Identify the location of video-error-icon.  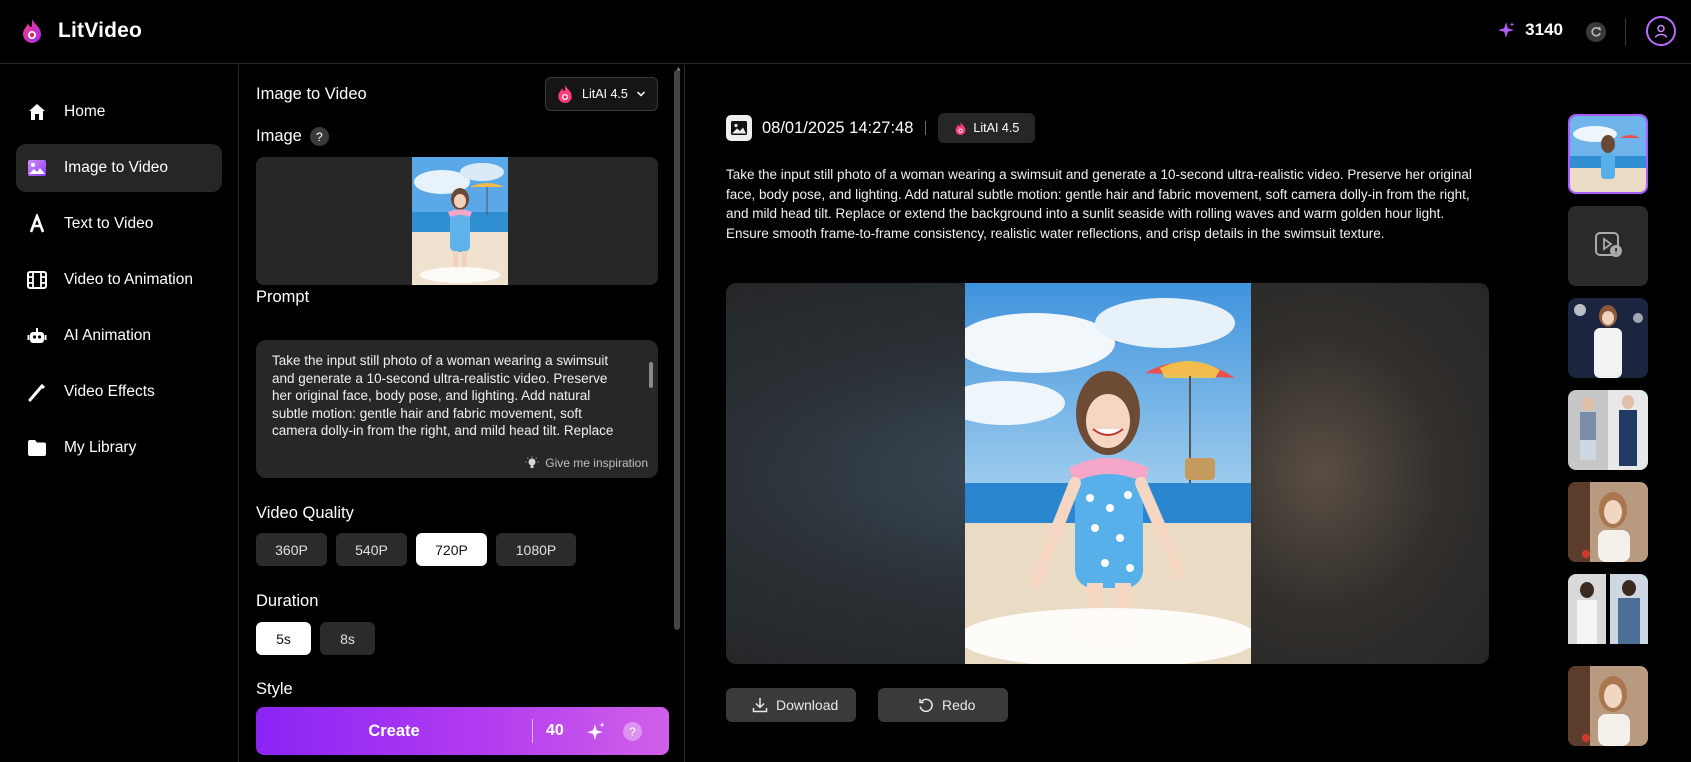
(1608, 244).